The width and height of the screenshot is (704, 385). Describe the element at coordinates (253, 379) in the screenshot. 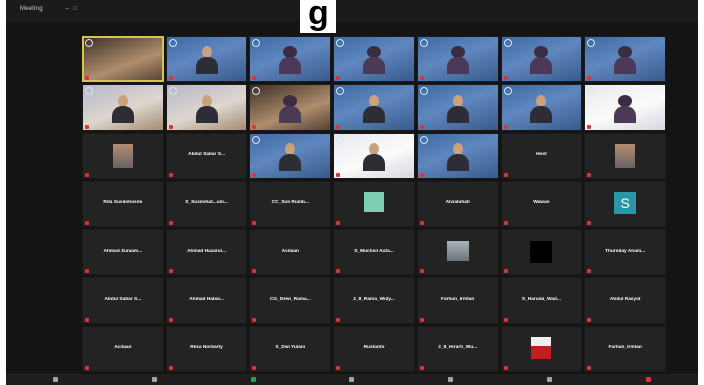

I see `share-screen-icon` at that location.